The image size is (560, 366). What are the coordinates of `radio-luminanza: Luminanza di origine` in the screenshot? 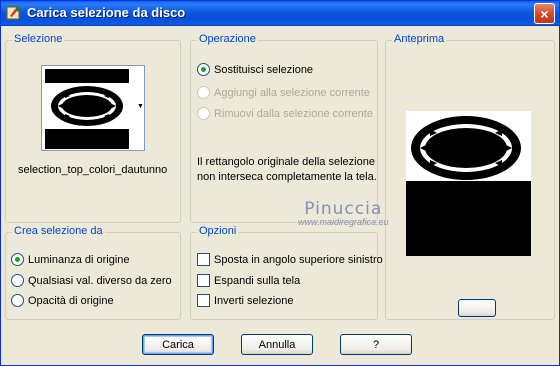 It's located at (70, 259).